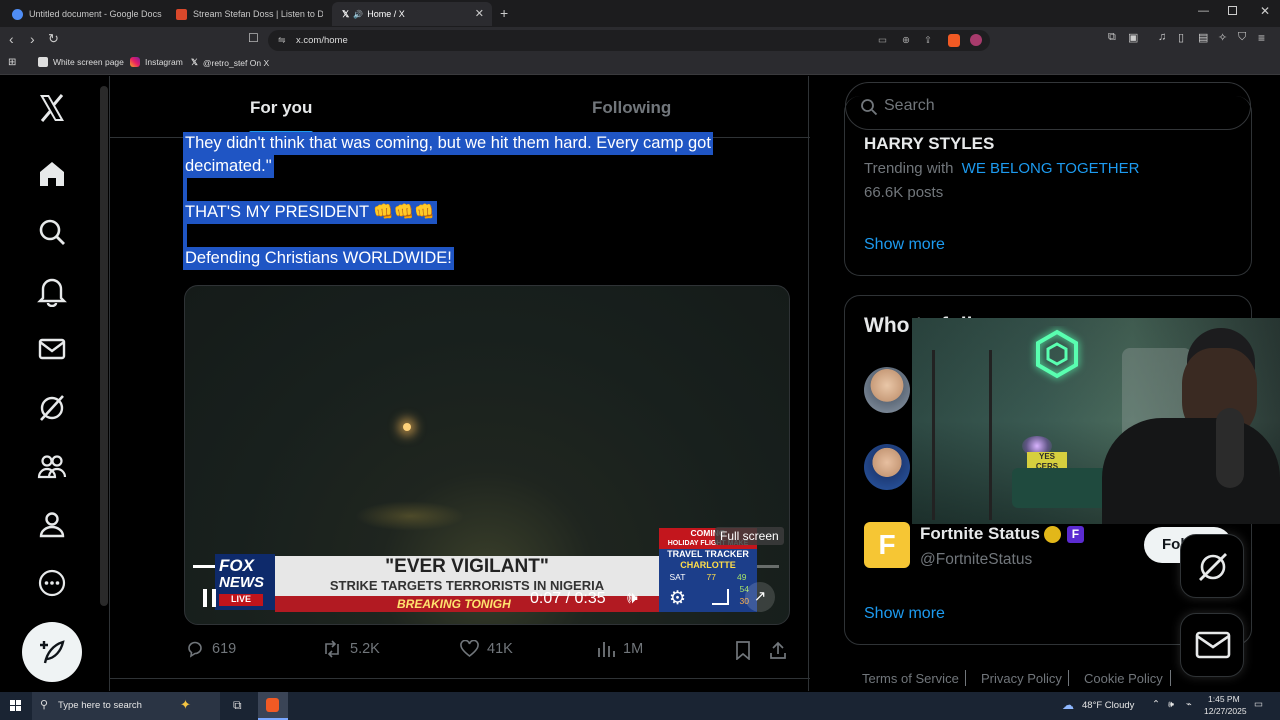 Image resolution: width=1280 pixels, height=720 pixels. I want to click on grok-floating-button, so click(1212, 566).